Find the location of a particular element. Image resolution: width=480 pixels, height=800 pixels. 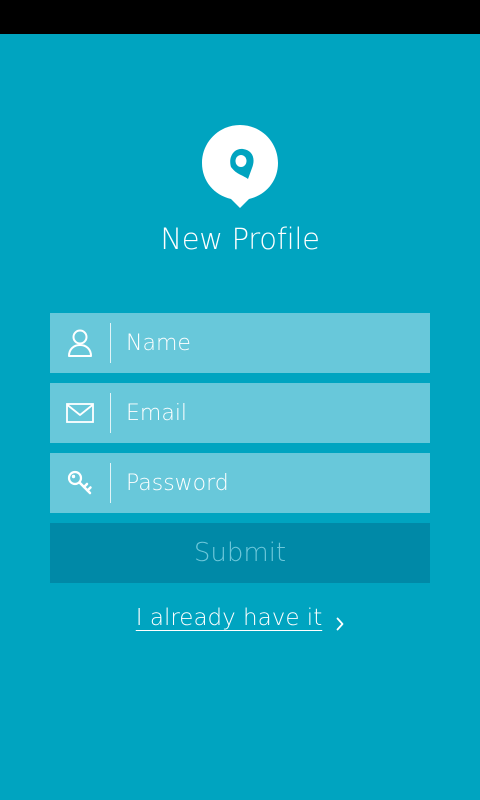

email-field is located at coordinates (240, 413).